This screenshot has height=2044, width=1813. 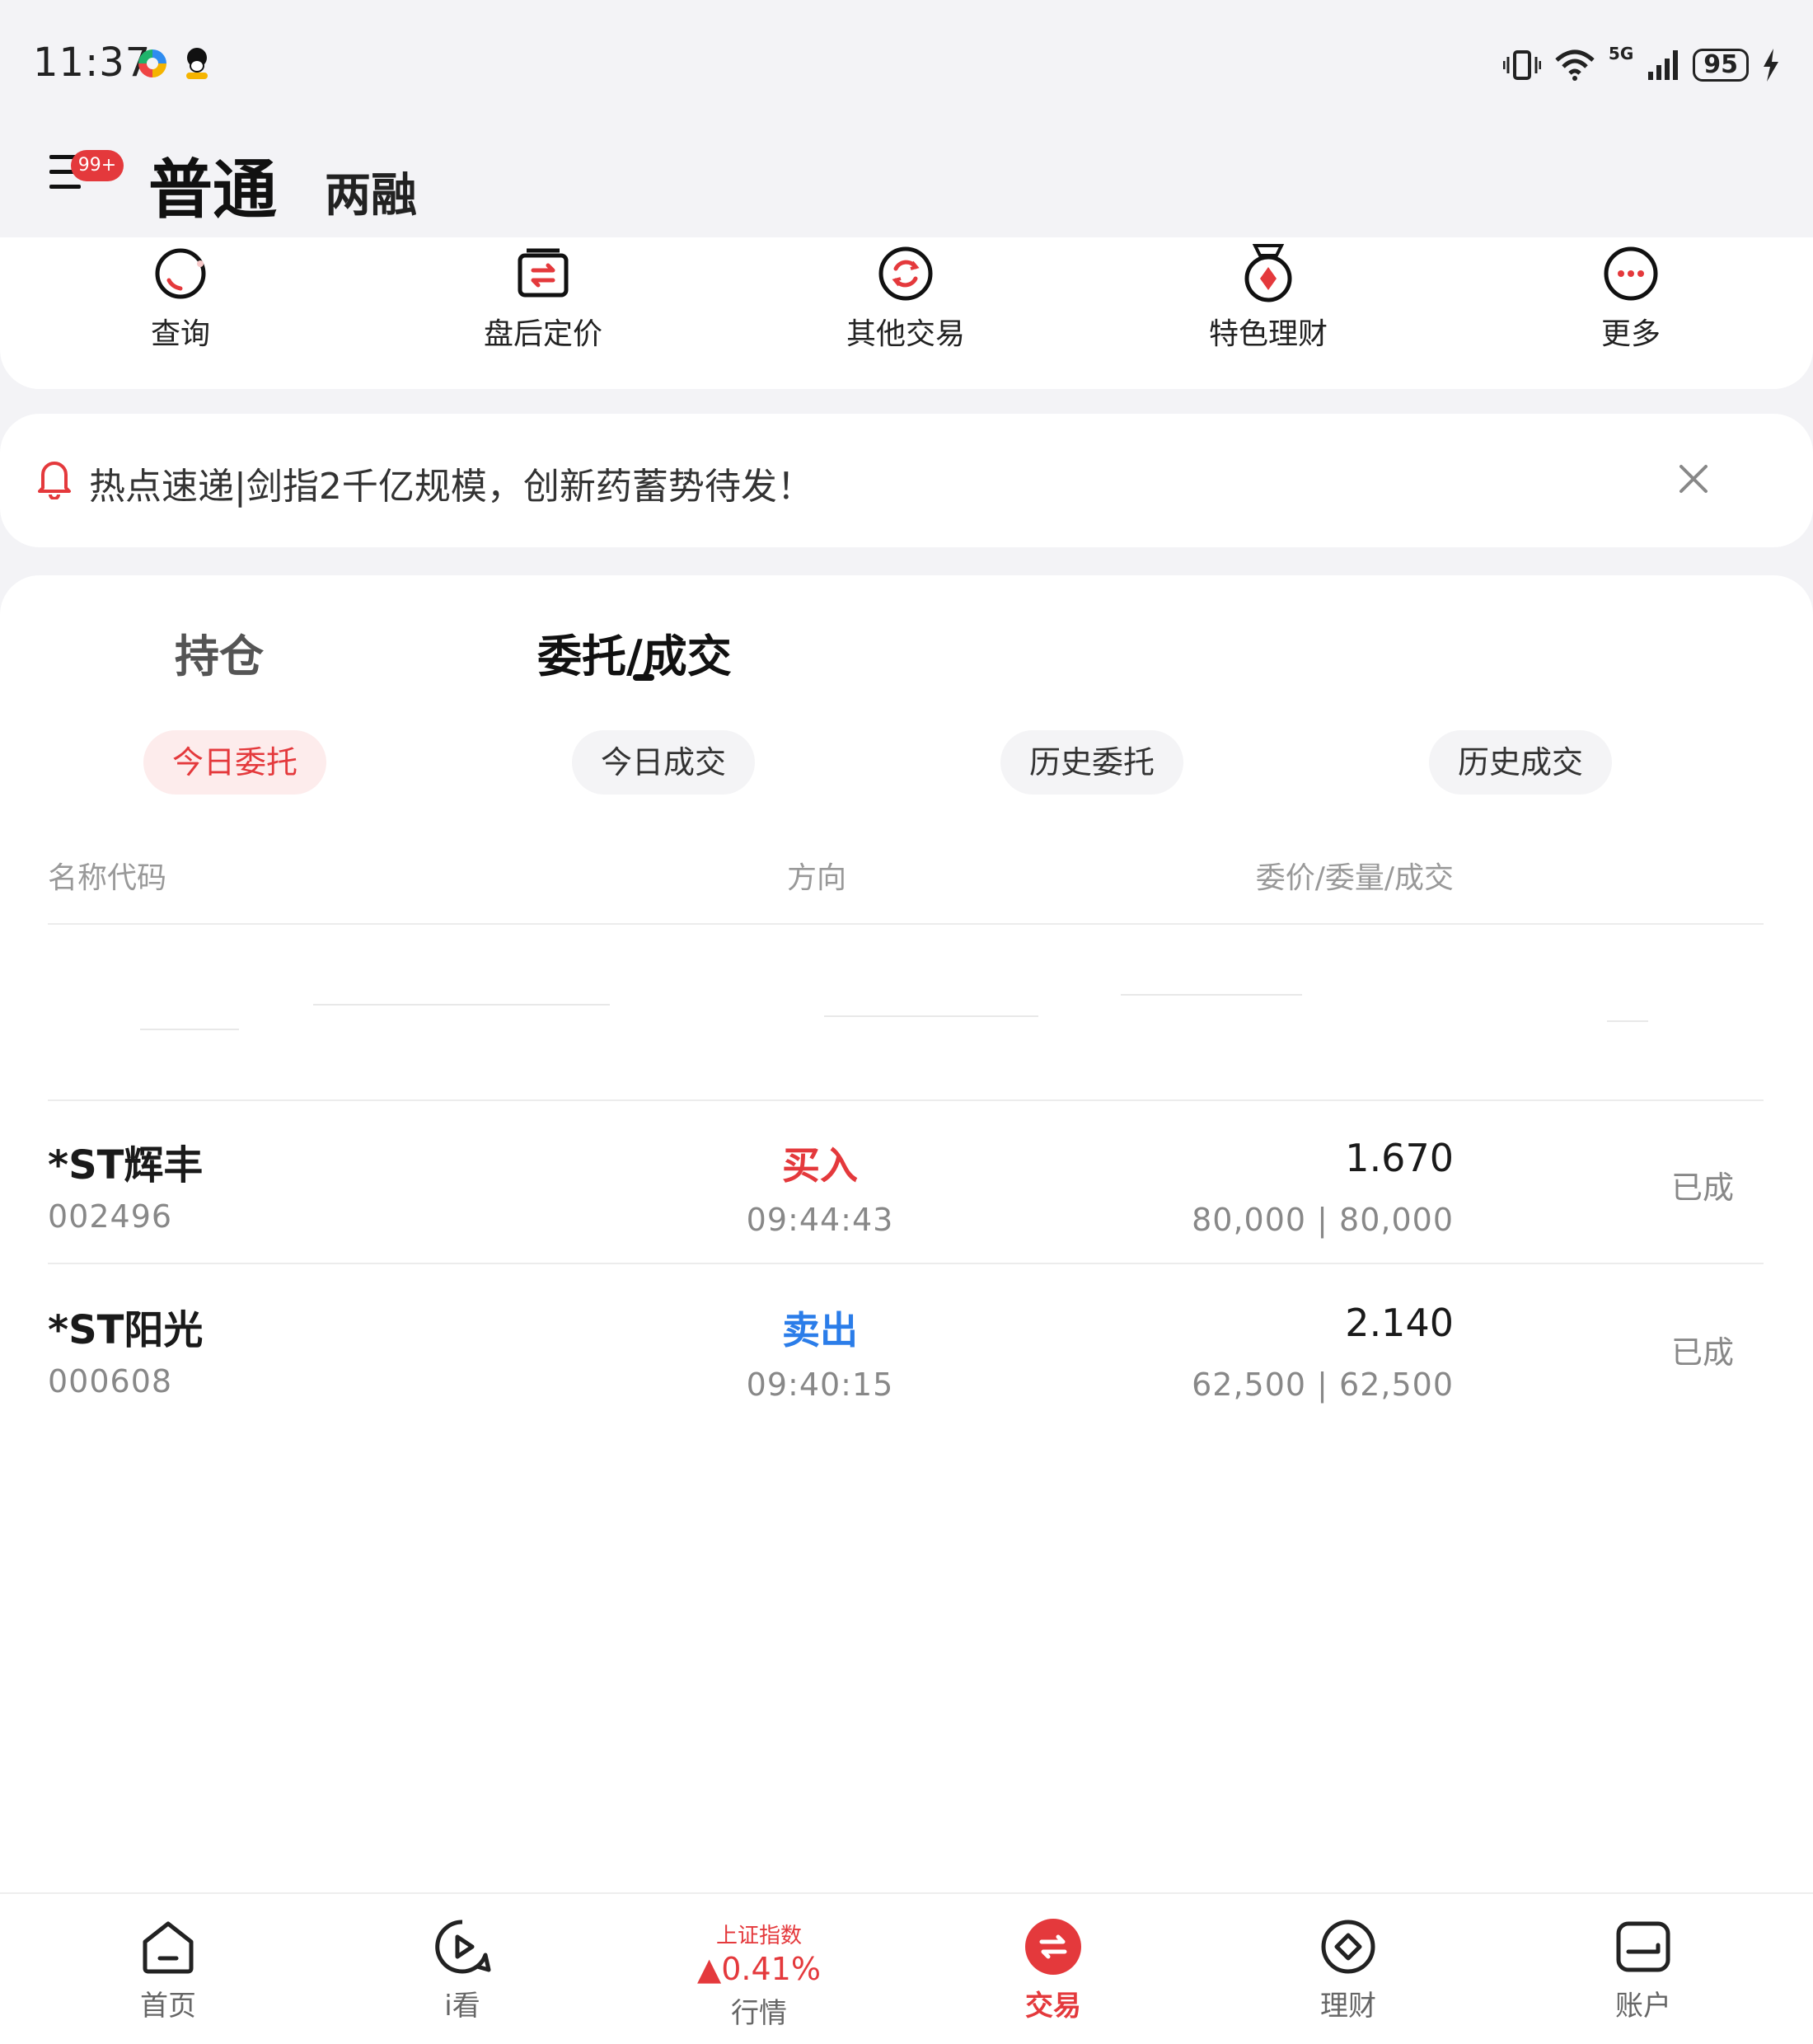 I want to click on nav-label: 理财, so click(x=1348, y=2006).